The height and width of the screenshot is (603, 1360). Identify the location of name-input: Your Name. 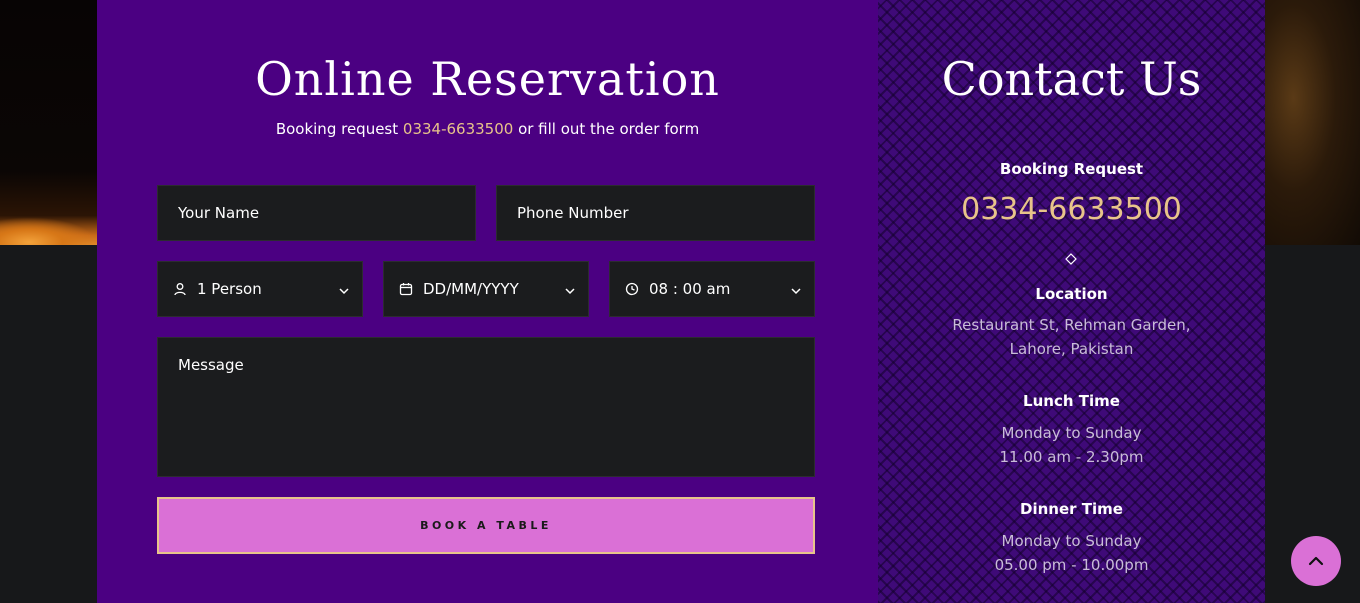
(316, 213).